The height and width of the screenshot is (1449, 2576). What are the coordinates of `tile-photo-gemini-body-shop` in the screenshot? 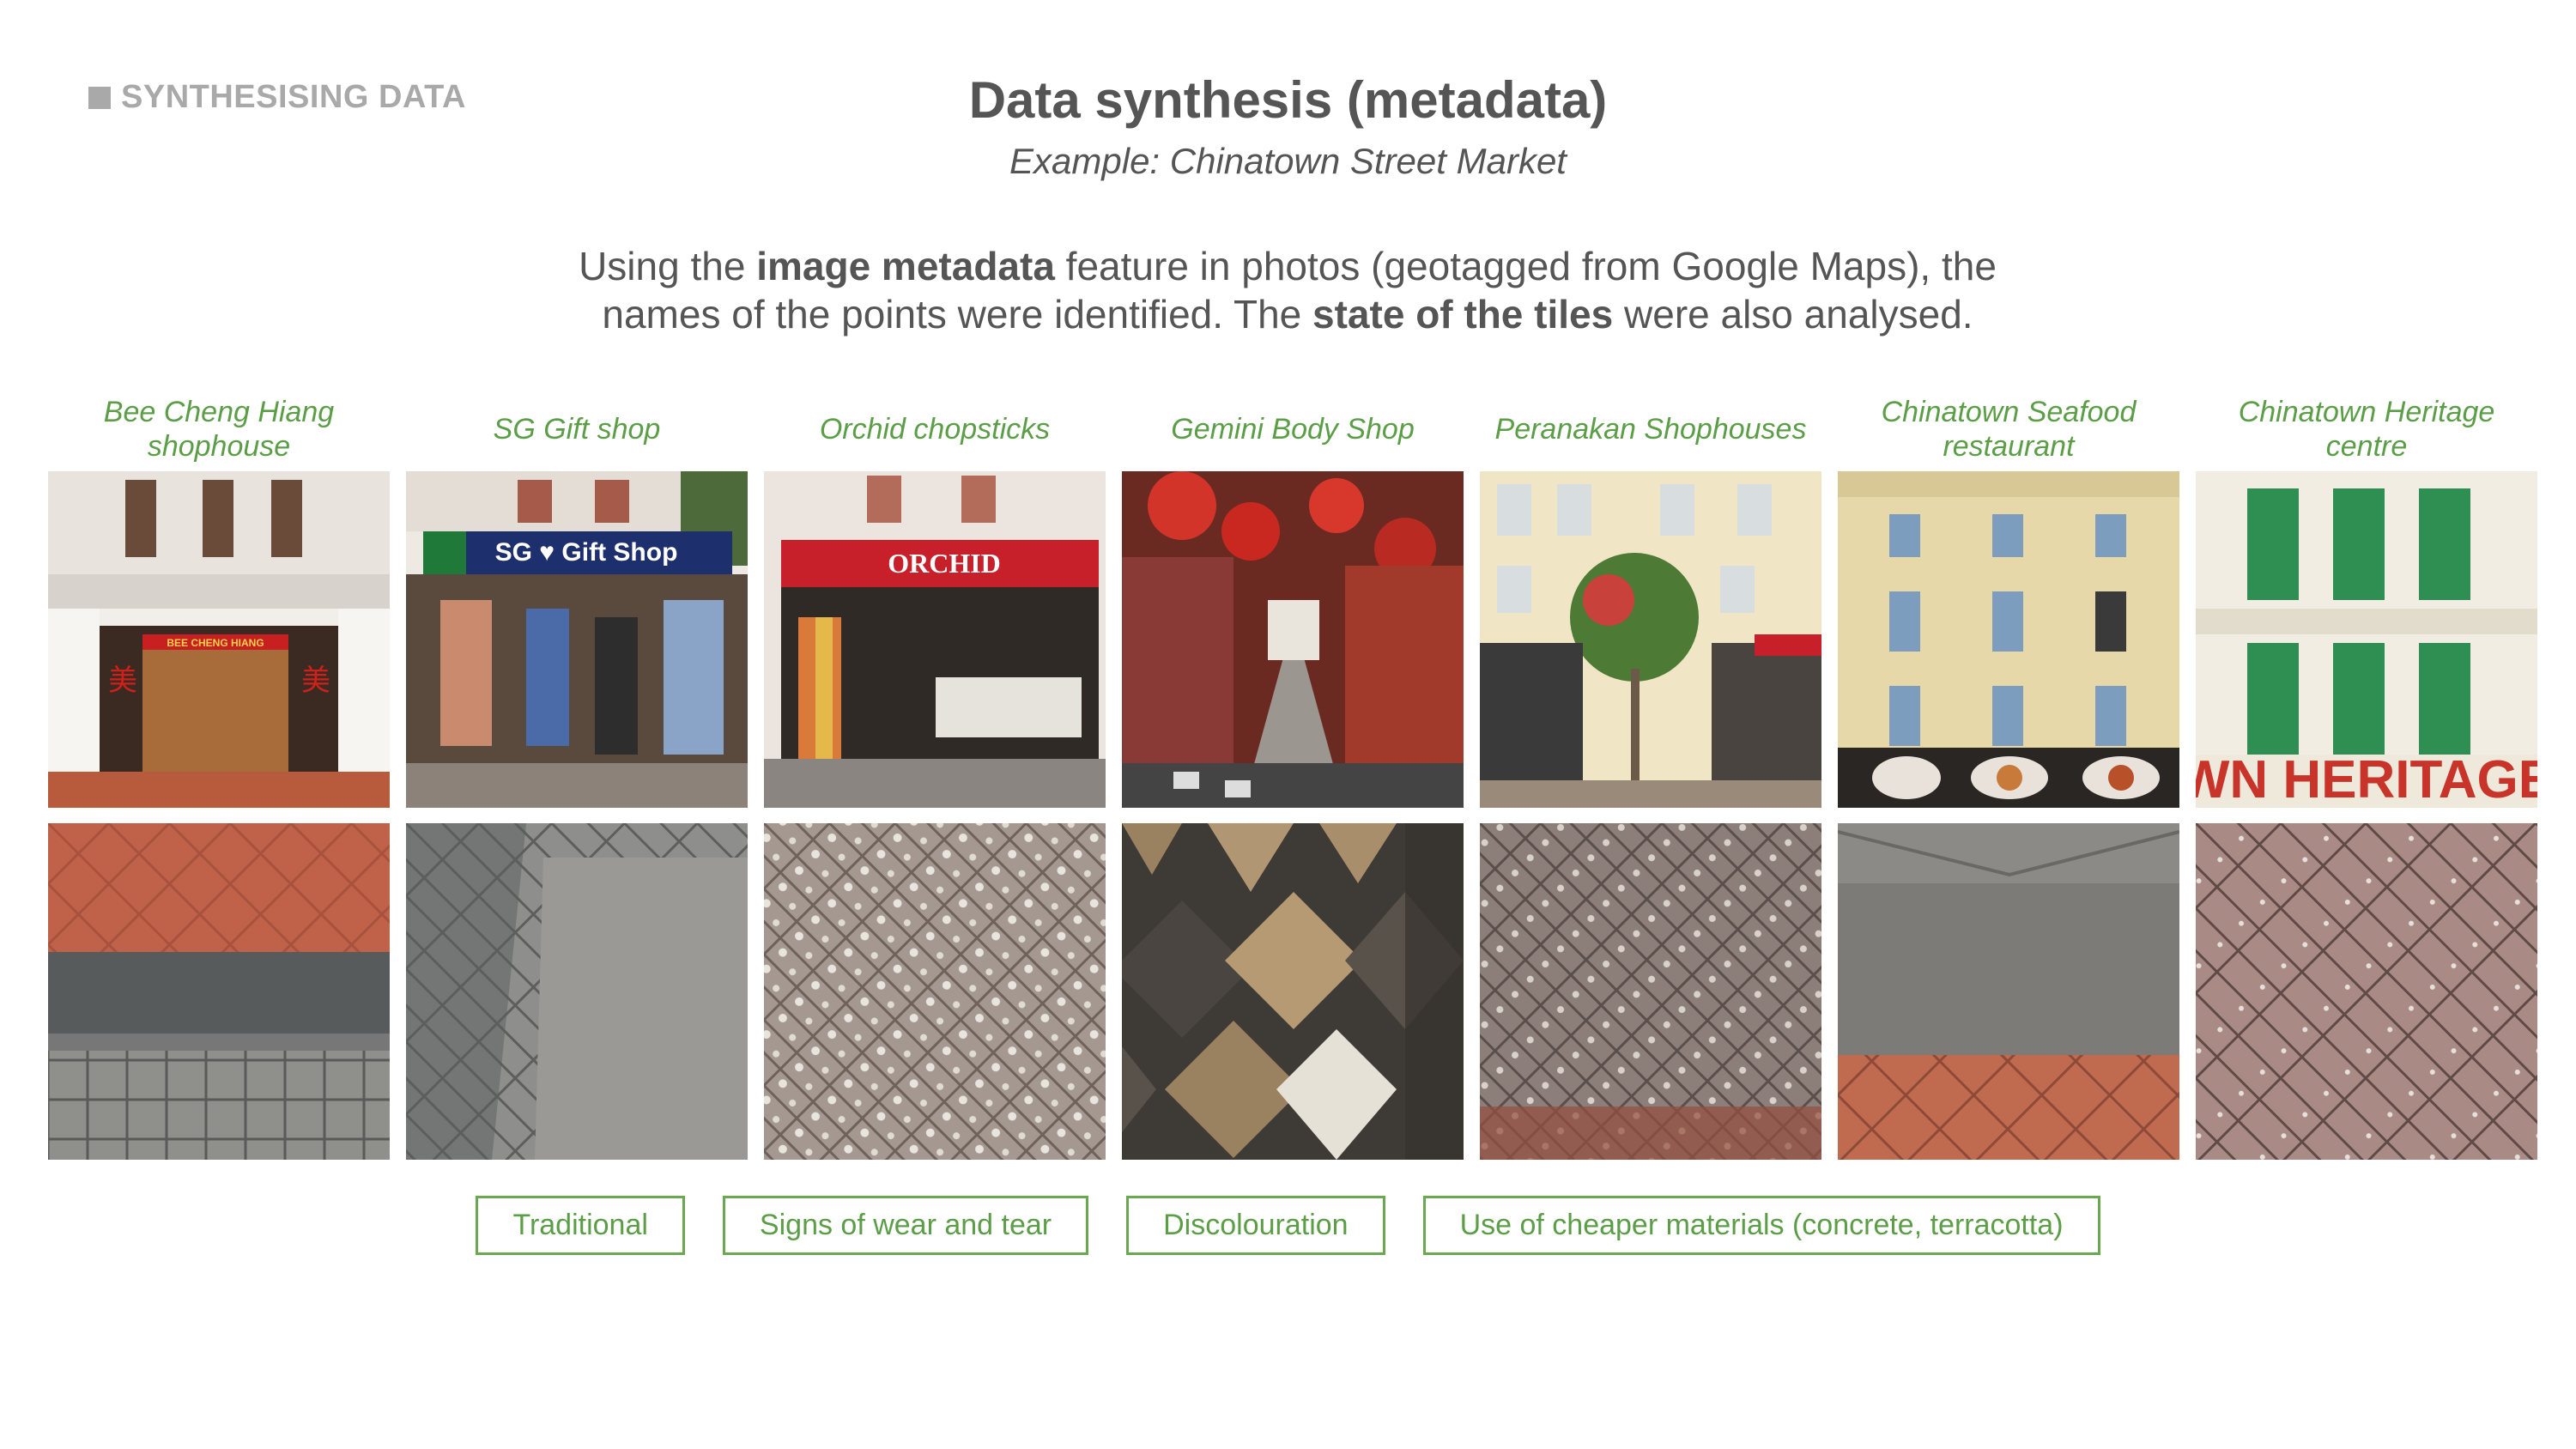 It's located at (1293, 991).